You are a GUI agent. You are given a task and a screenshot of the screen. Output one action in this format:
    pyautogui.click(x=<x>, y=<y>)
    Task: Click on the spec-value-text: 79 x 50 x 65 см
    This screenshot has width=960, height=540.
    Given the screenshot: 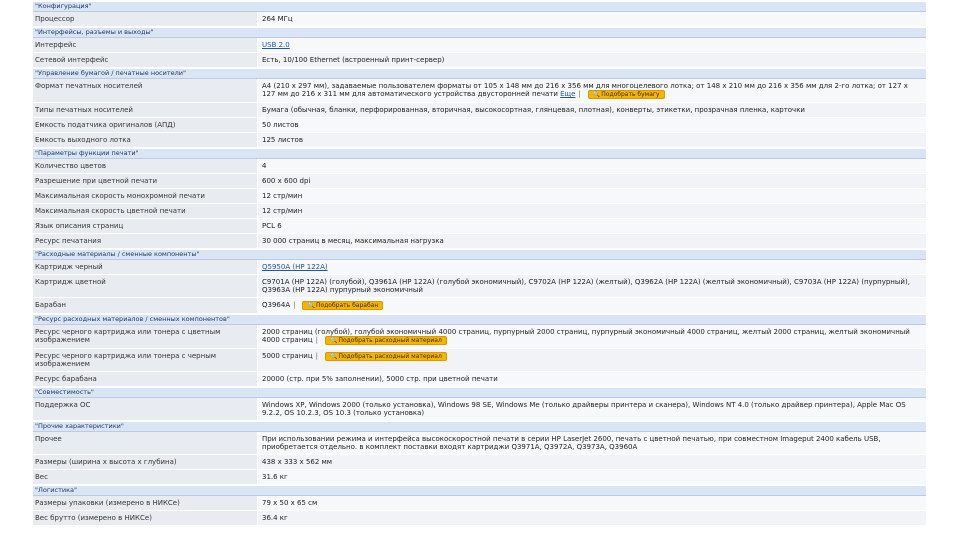 What is the action you would take?
    pyautogui.click(x=290, y=503)
    